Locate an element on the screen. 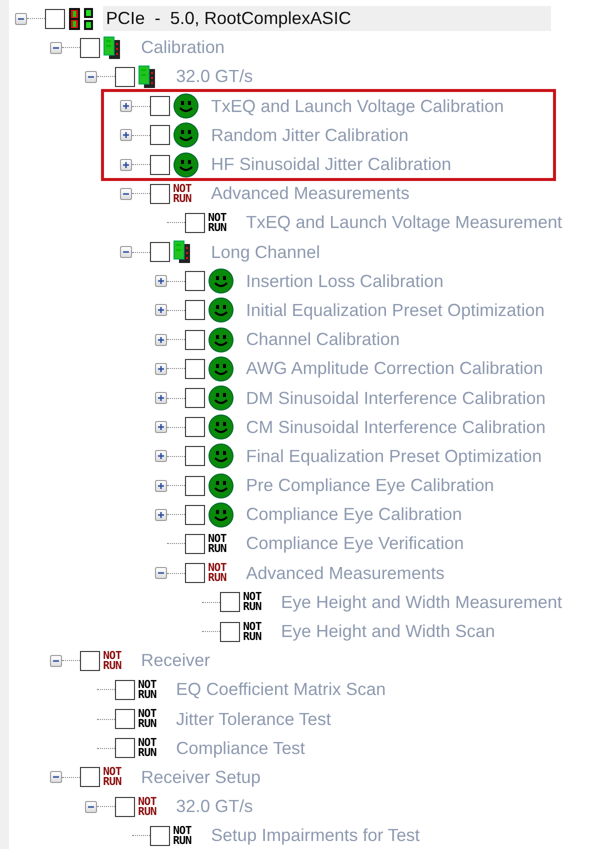 This screenshot has width=603, height=849. tree-item: EQ Coefficient Matrix Scan is located at coordinates (281, 689).